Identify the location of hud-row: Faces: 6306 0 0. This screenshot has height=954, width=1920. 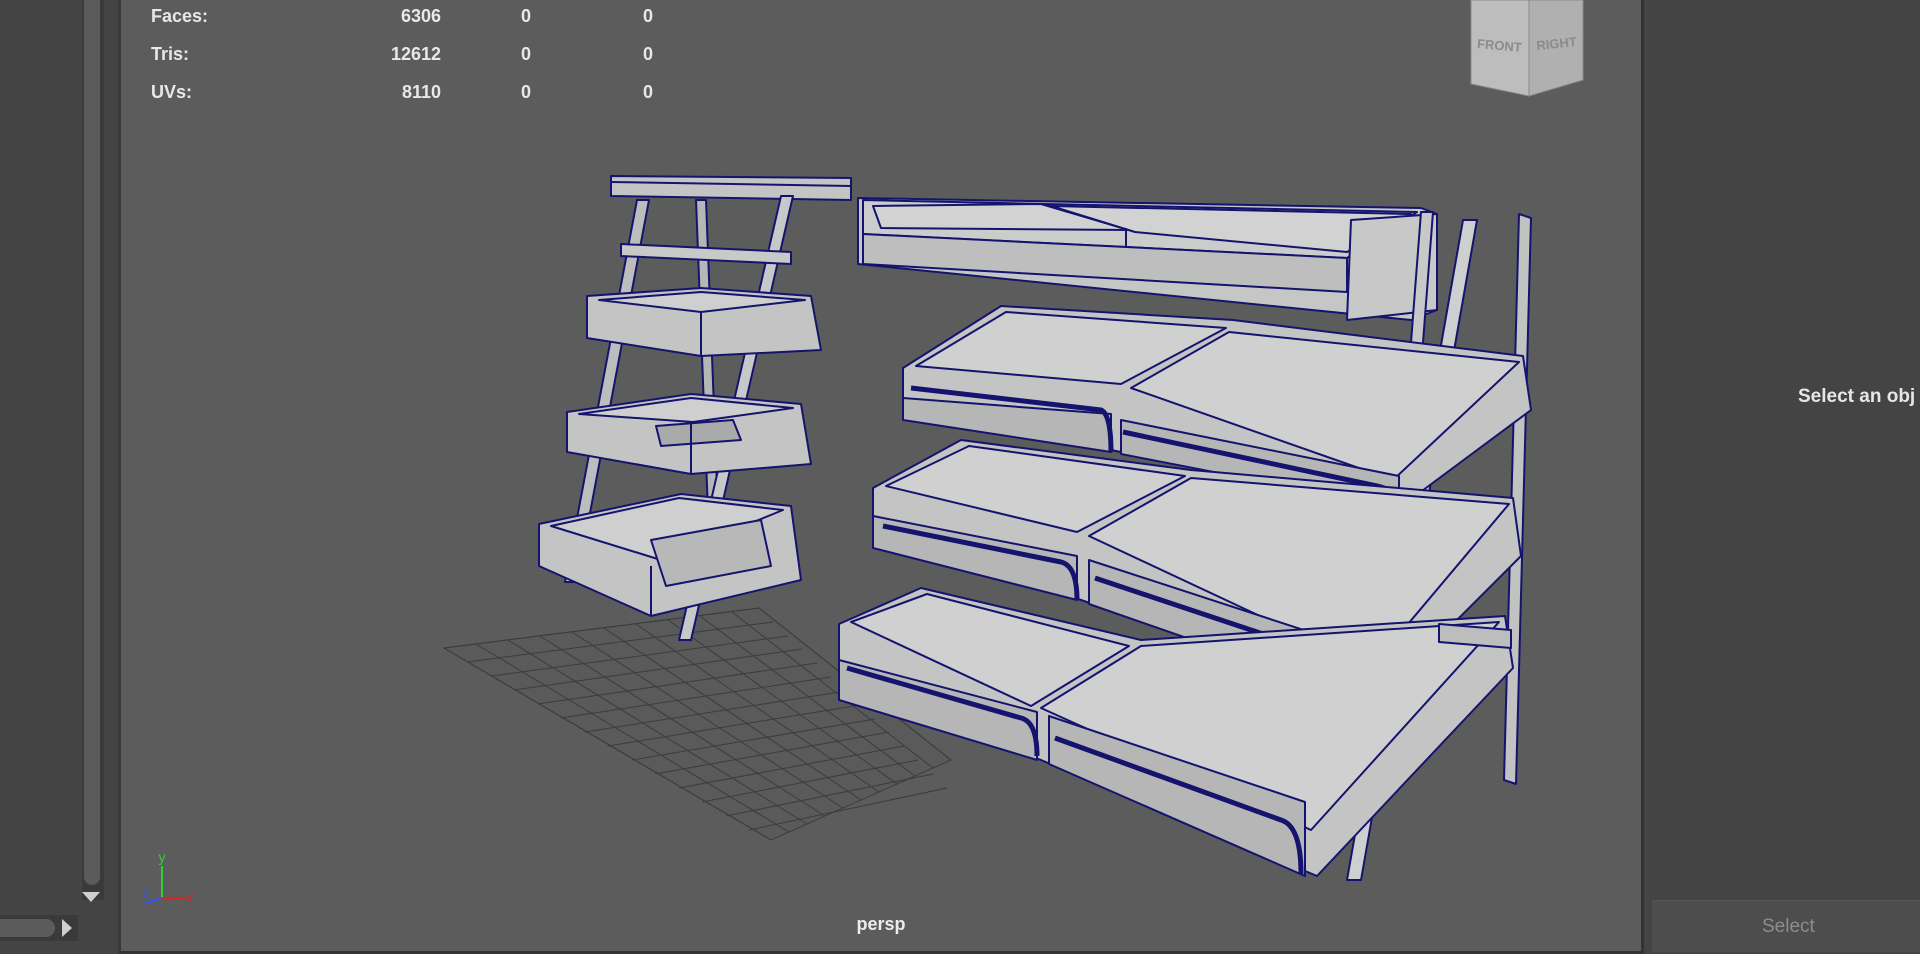
(411, 25).